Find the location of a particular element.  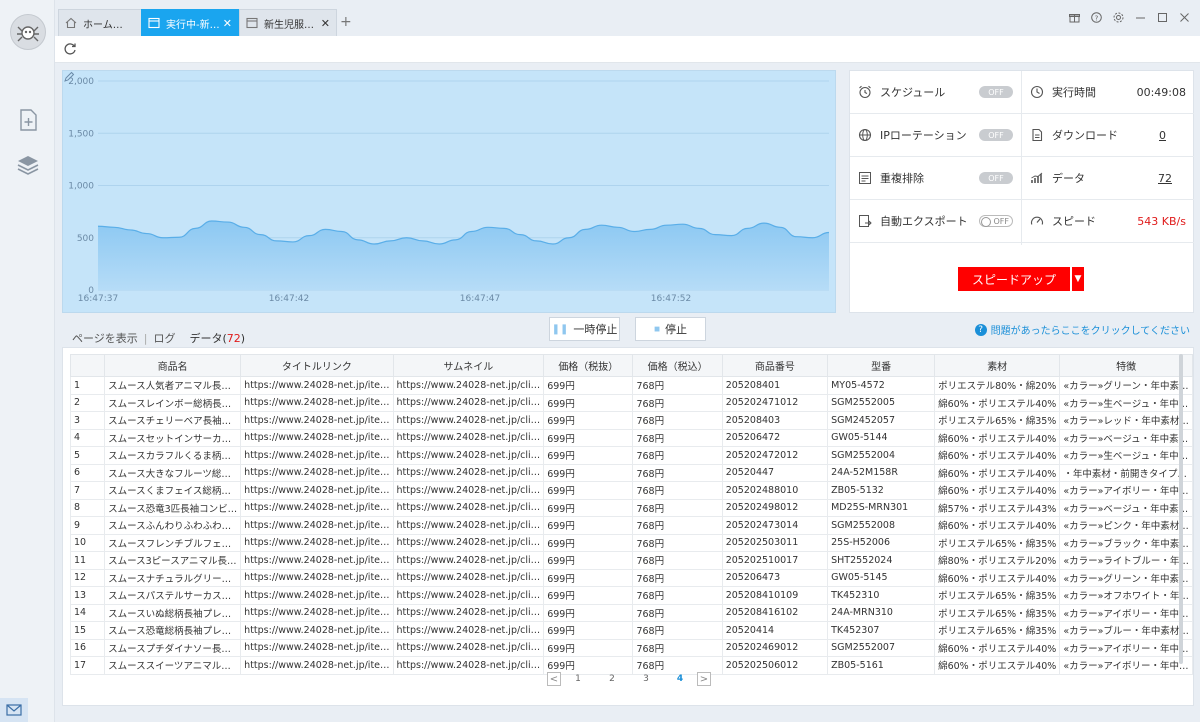

page-number-button: 4 is located at coordinates (680, 679).